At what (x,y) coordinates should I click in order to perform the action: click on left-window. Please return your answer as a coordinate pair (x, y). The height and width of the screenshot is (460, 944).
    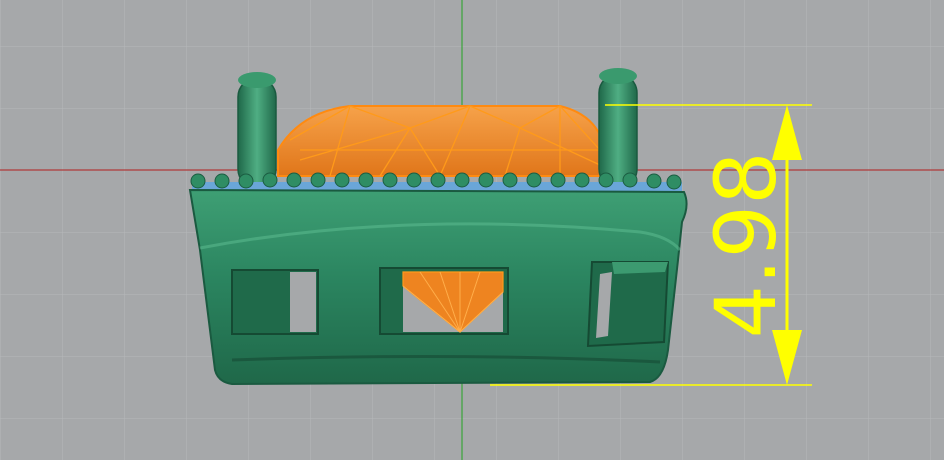
    Looking at the image, I should click on (275, 302).